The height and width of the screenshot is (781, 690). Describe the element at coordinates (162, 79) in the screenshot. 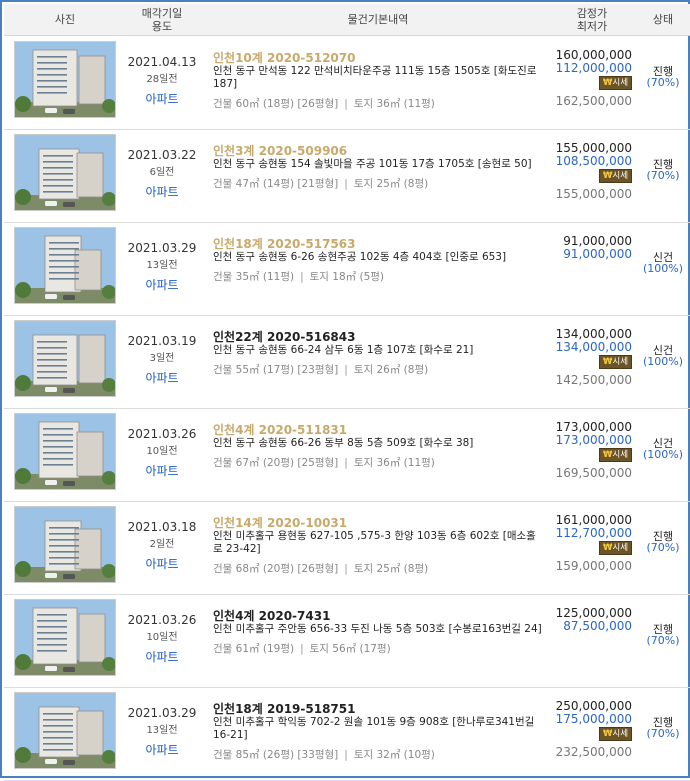

I see `days-remaining: 28일전` at that location.